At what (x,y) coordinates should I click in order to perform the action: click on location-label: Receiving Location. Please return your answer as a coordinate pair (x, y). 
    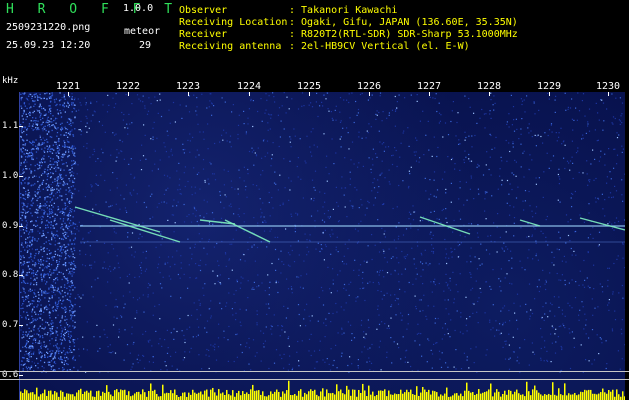
    Looking at the image, I should click on (233, 22).